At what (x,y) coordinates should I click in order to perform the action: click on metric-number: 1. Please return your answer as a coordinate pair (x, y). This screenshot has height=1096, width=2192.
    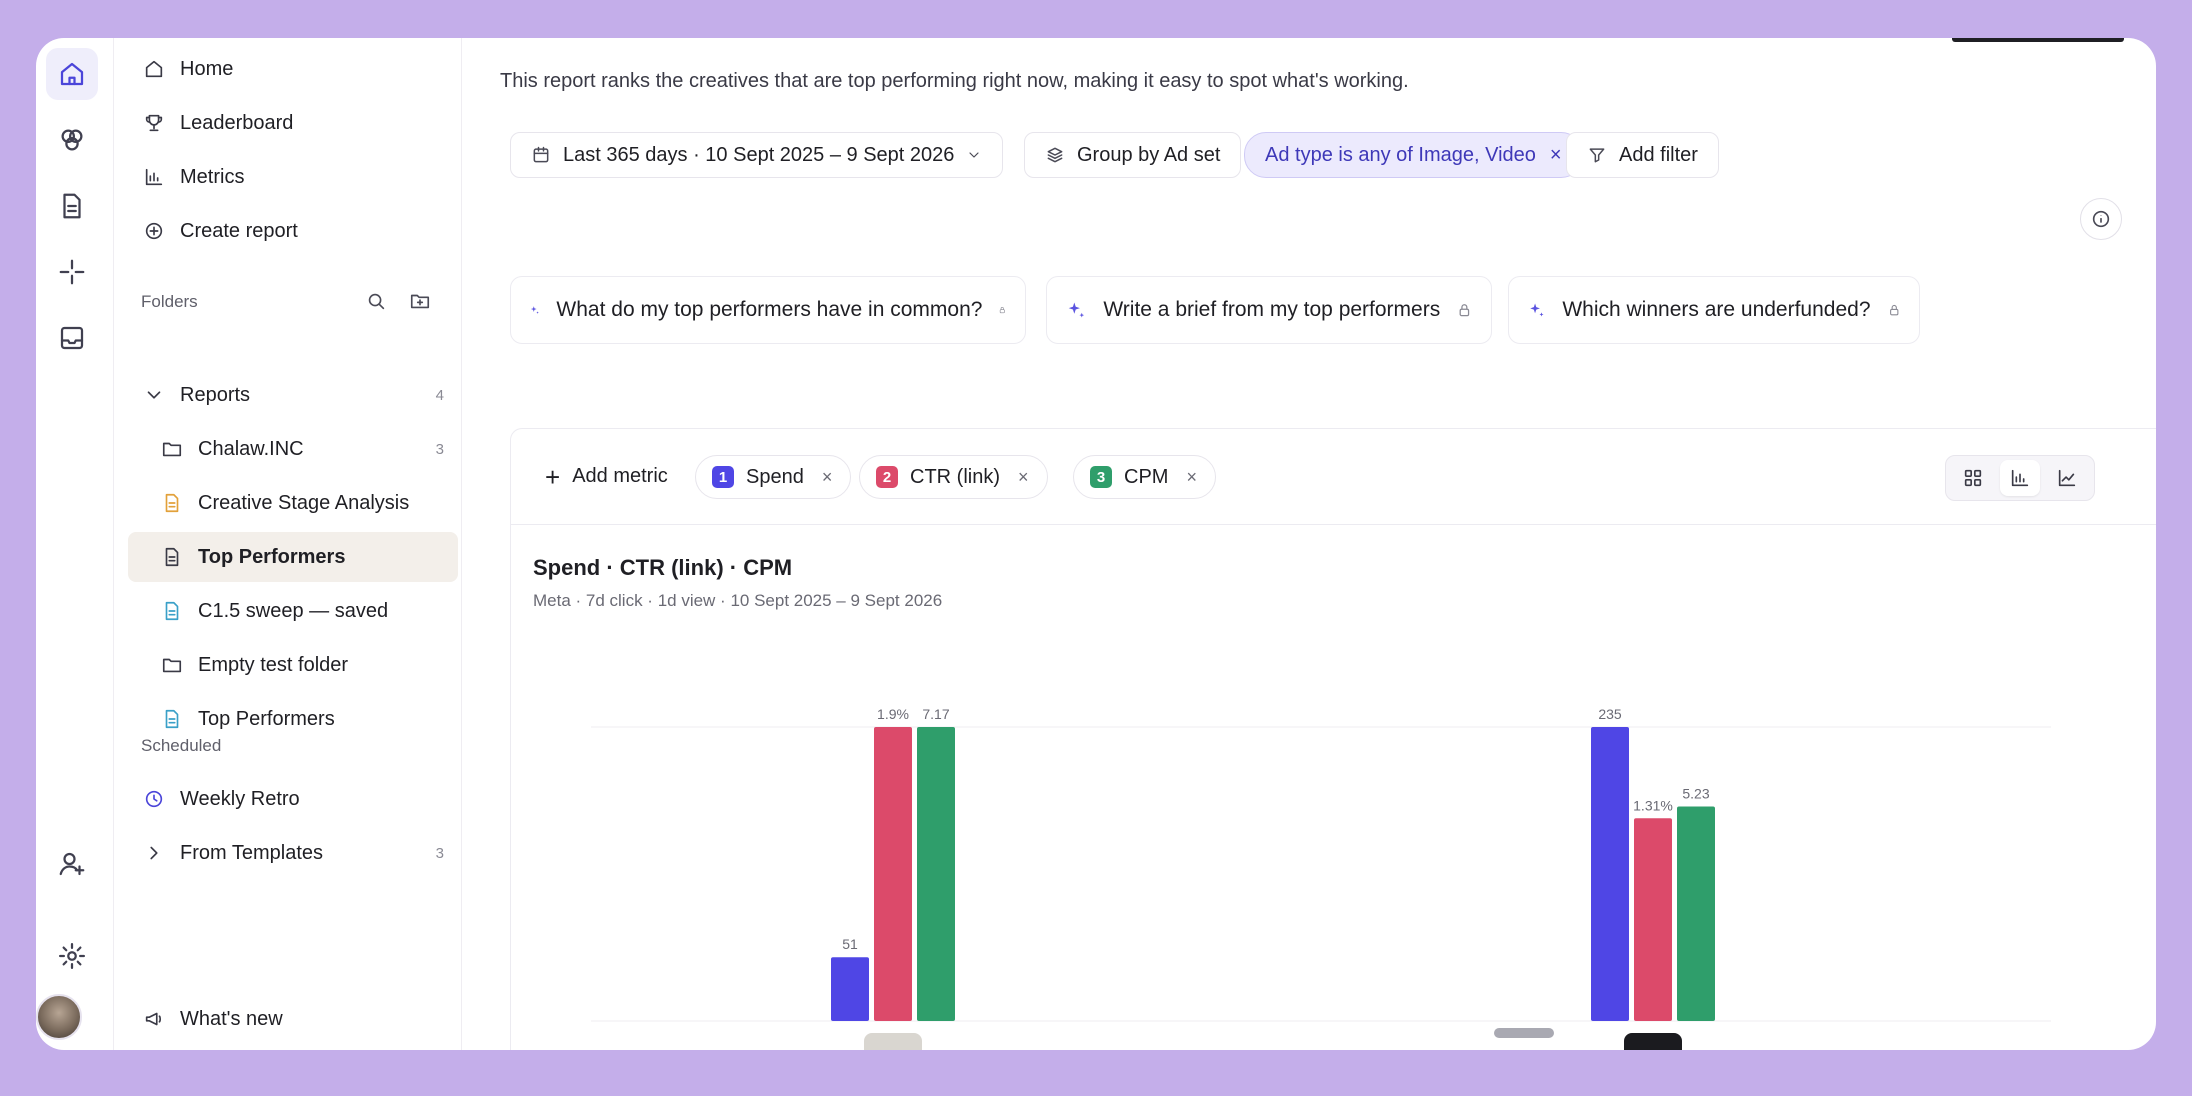
    Looking at the image, I should click on (723, 477).